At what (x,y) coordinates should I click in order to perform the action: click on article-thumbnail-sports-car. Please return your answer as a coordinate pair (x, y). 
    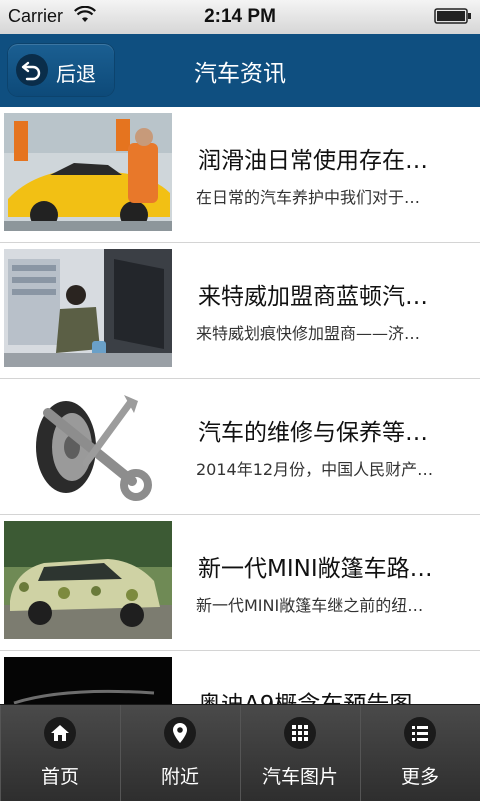
    Looking at the image, I should click on (88, 172).